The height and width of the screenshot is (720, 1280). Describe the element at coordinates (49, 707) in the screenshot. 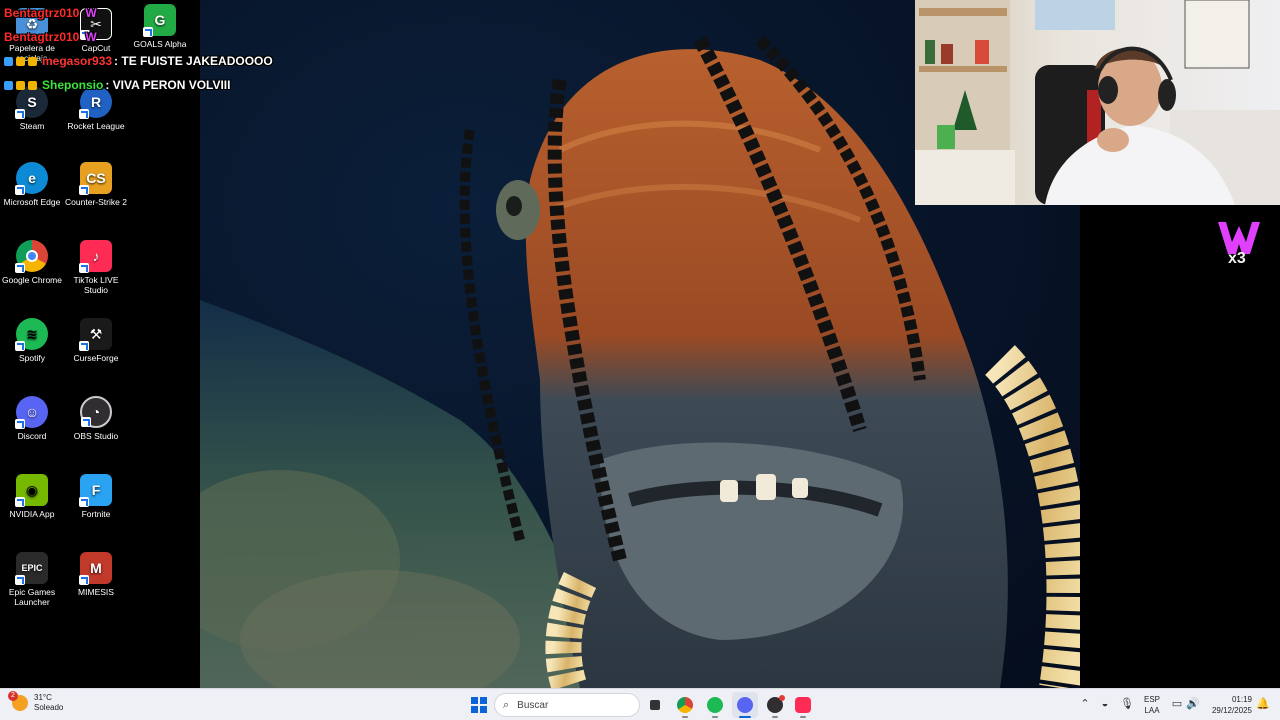

I see `weather-condition: Soleado` at that location.